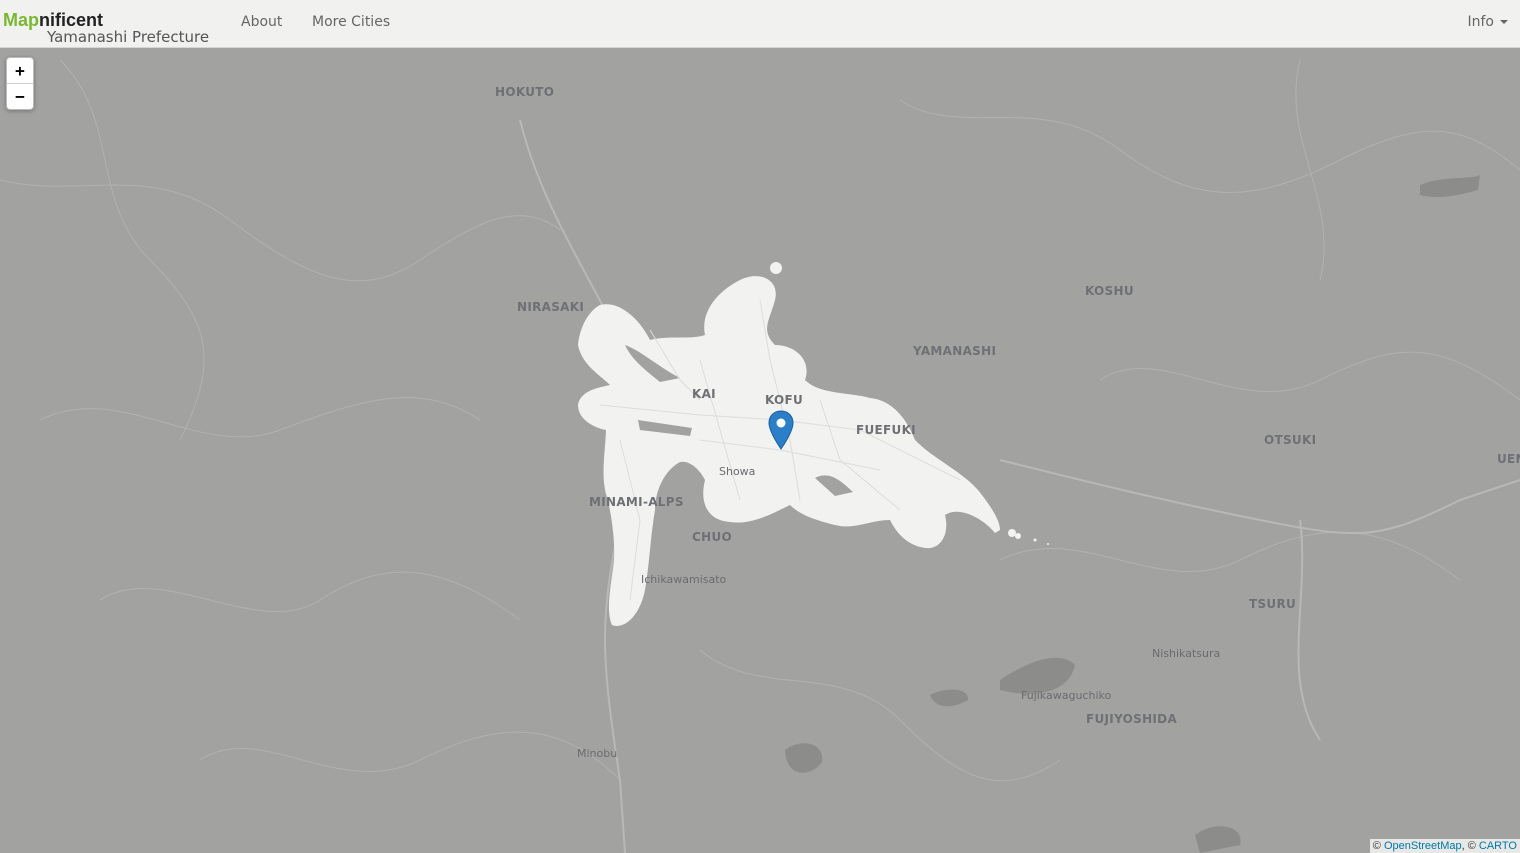  I want to click on city-label-tsuru: TSURU, so click(1273, 604).